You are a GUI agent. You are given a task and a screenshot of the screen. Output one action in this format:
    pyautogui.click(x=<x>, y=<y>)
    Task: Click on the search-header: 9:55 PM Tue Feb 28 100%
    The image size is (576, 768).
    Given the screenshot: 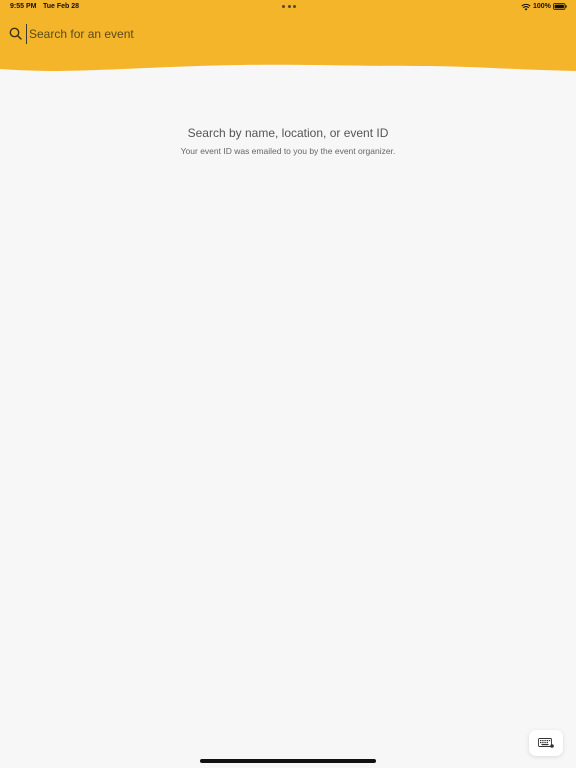 What is the action you would take?
    pyautogui.click(x=288, y=40)
    